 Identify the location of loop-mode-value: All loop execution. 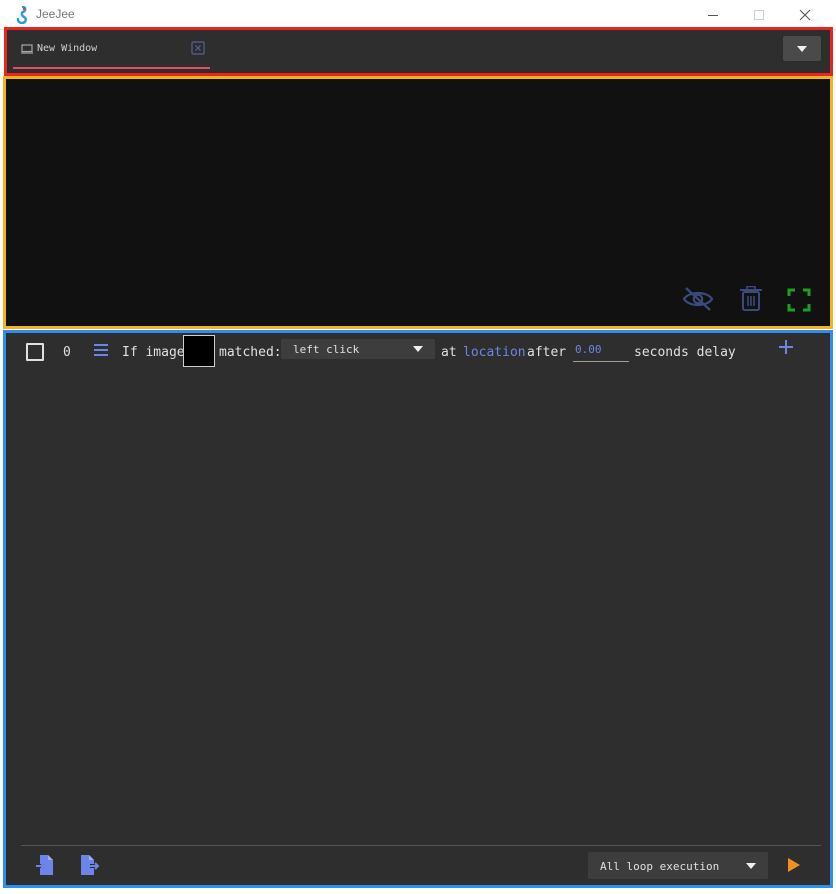
(660, 866).